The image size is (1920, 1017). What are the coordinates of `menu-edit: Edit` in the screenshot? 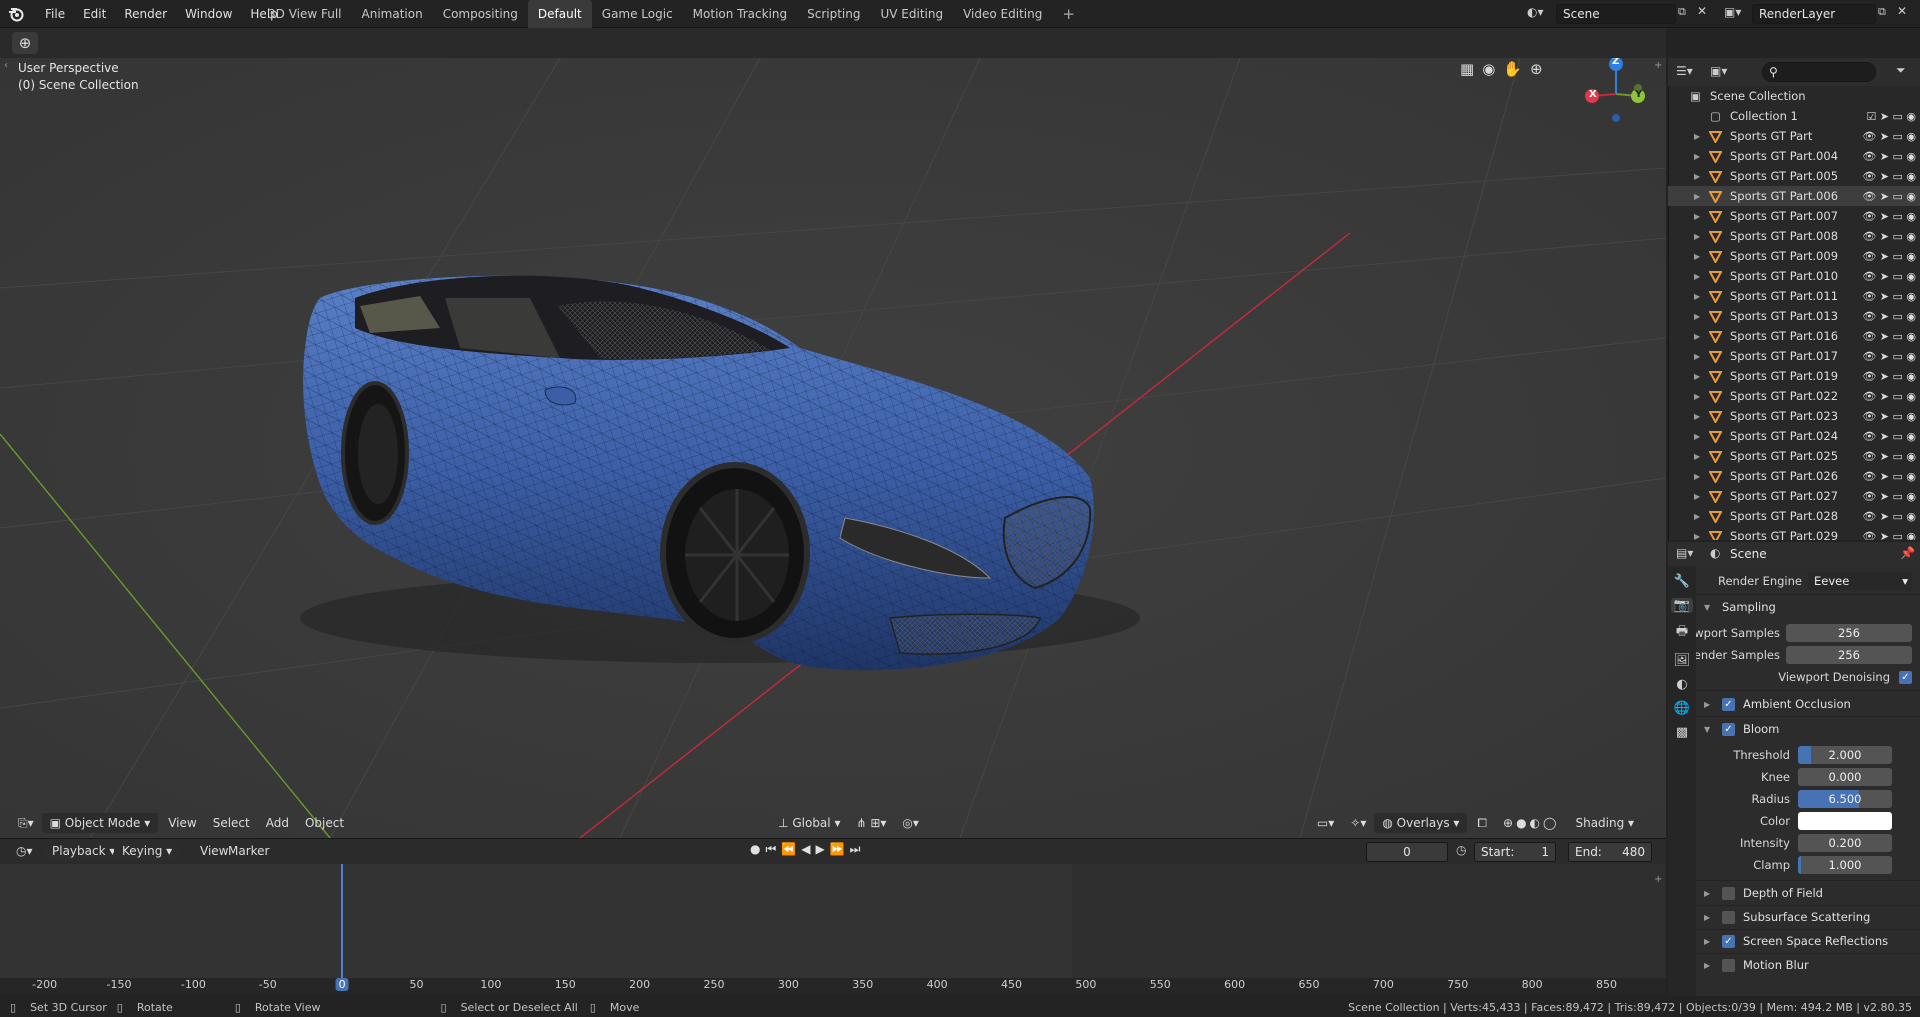 It's located at (94, 14).